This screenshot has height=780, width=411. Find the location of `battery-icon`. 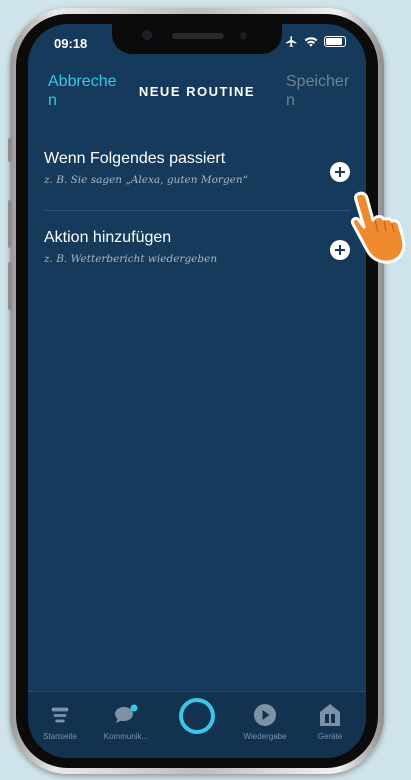

battery-icon is located at coordinates (335, 41).